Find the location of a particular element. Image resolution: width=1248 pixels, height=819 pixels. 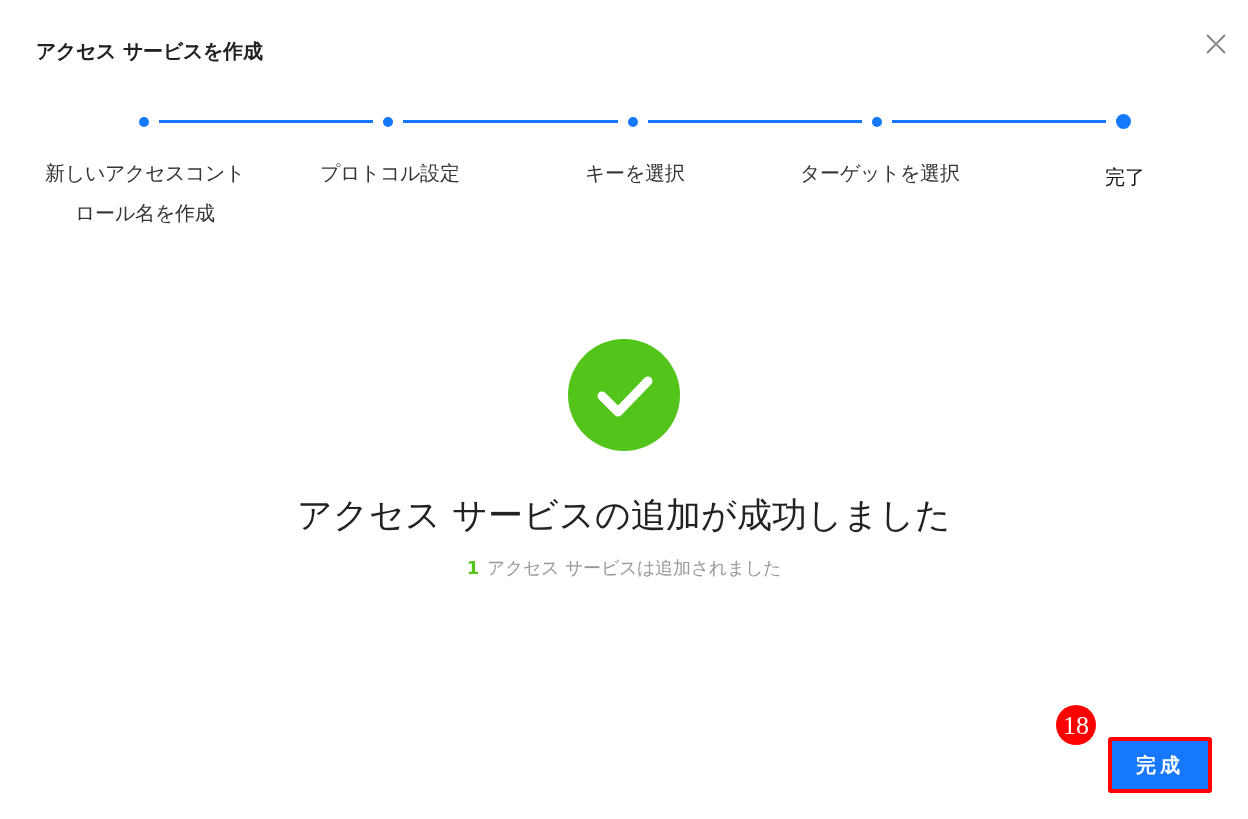

step-number-badge: 18 is located at coordinates (1076, 725).